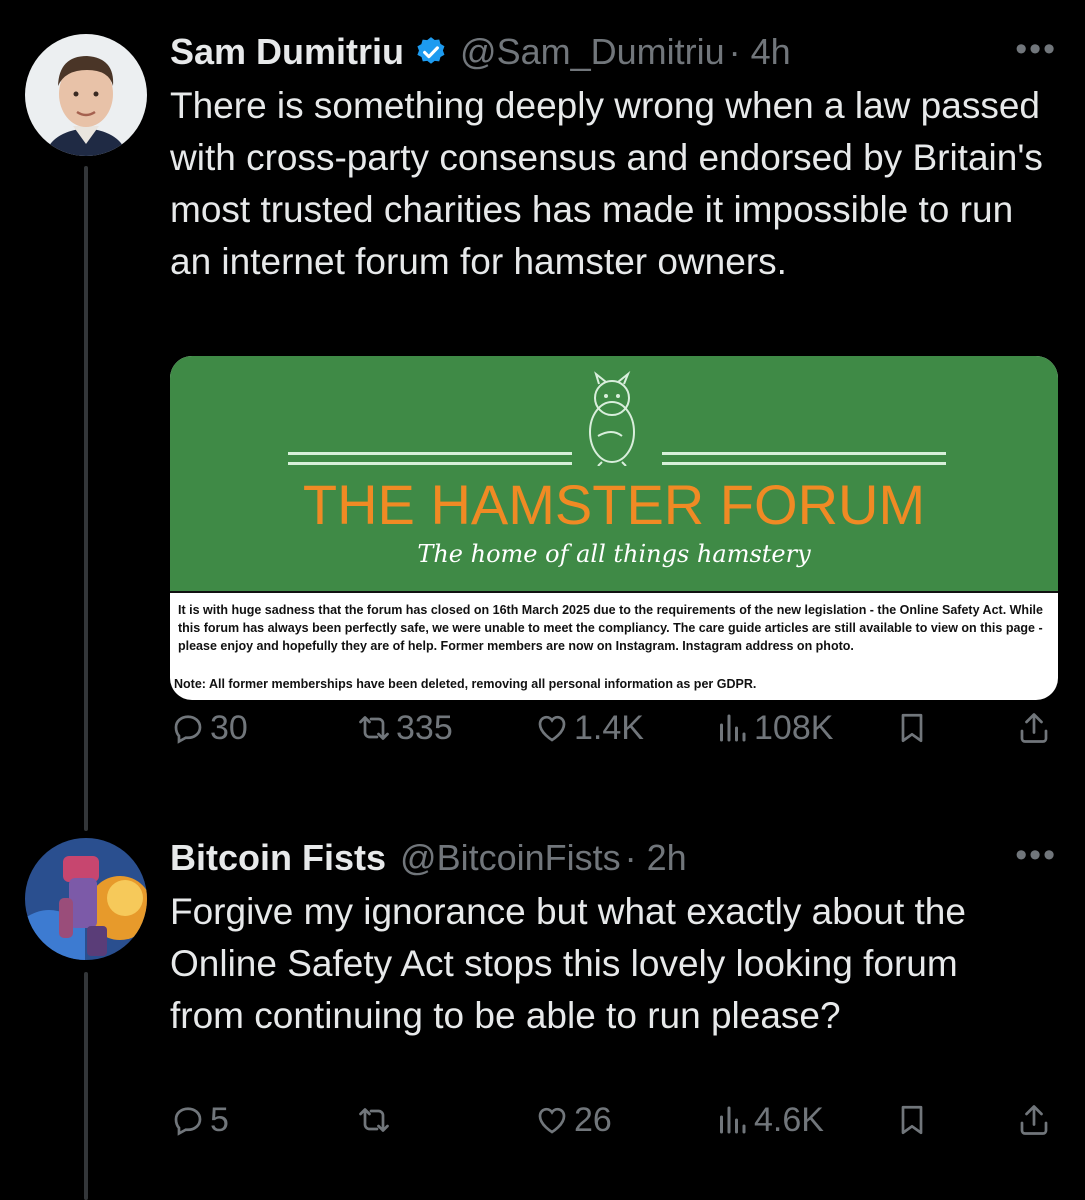 The height and width of the screenshot is (1200, 1085). What do you see at coordinates (431, 50) in the screenshot?
I see `verified-badge-icon` at bounding box center [431, 50].